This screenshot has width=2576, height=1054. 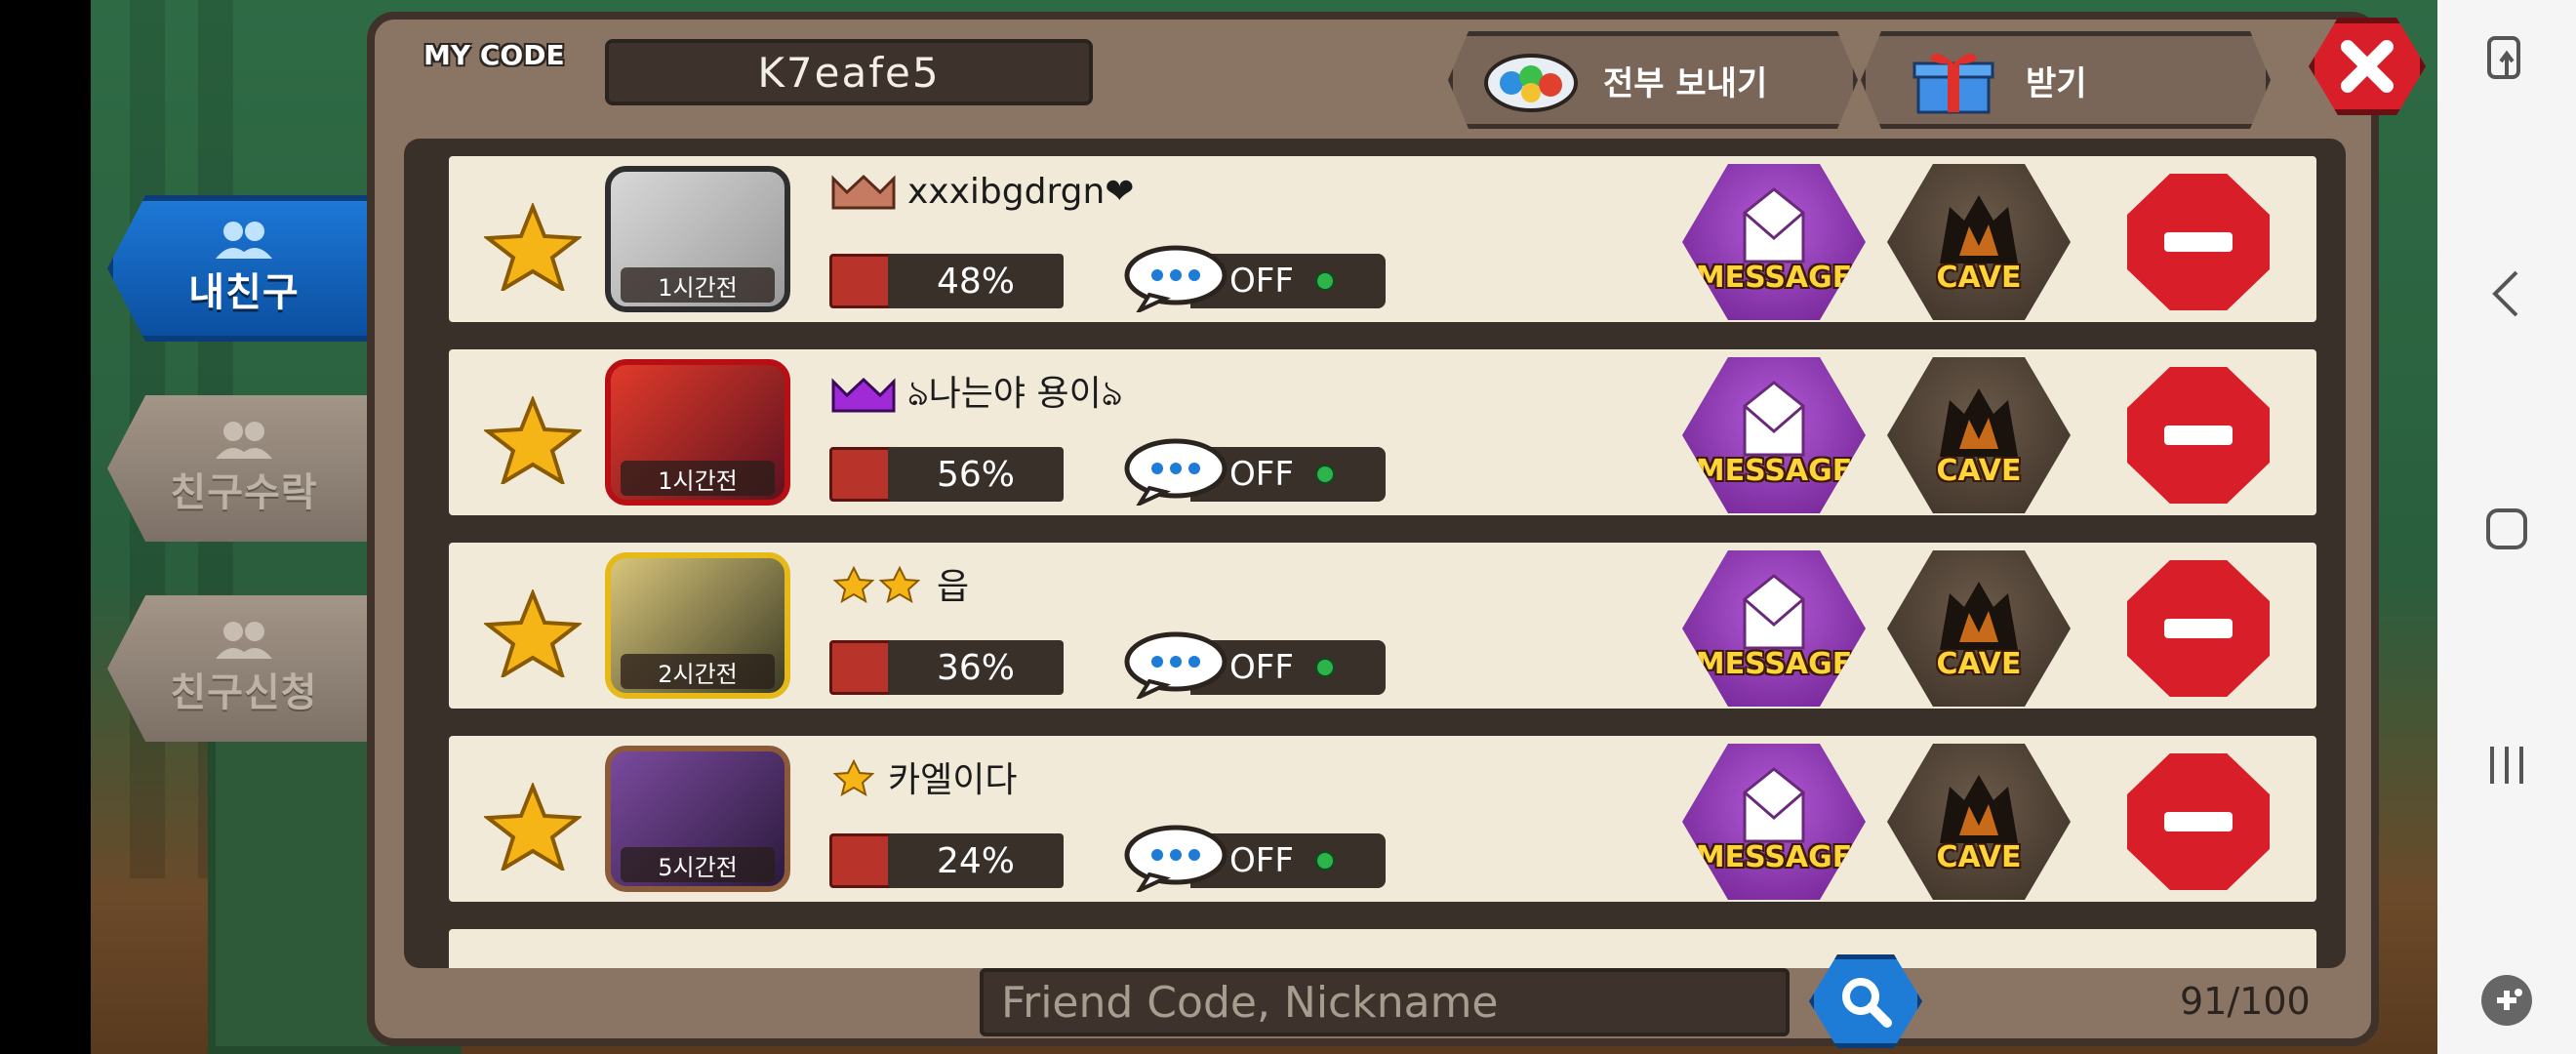 I want to click on last-seen-time: 2시간전, so click(x=698, y=671).